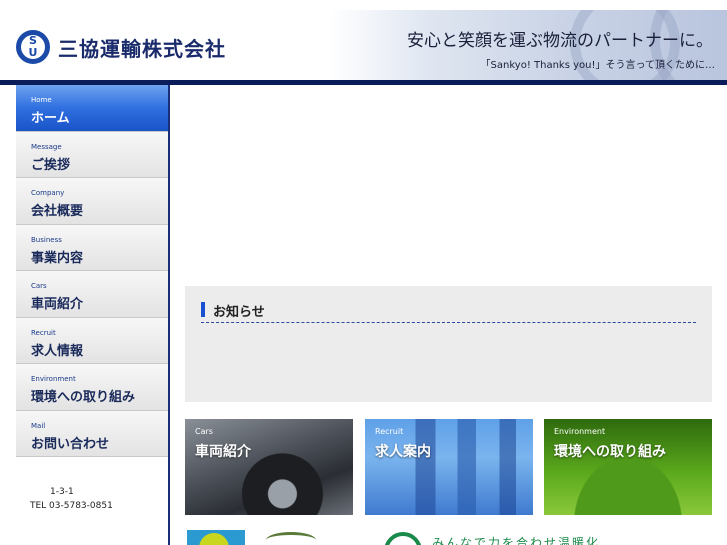 Image resolution: width=727 pixels, height=545 pixels. I want to click on tile-recruit: Recruit 求人案内, so click(449, 467).